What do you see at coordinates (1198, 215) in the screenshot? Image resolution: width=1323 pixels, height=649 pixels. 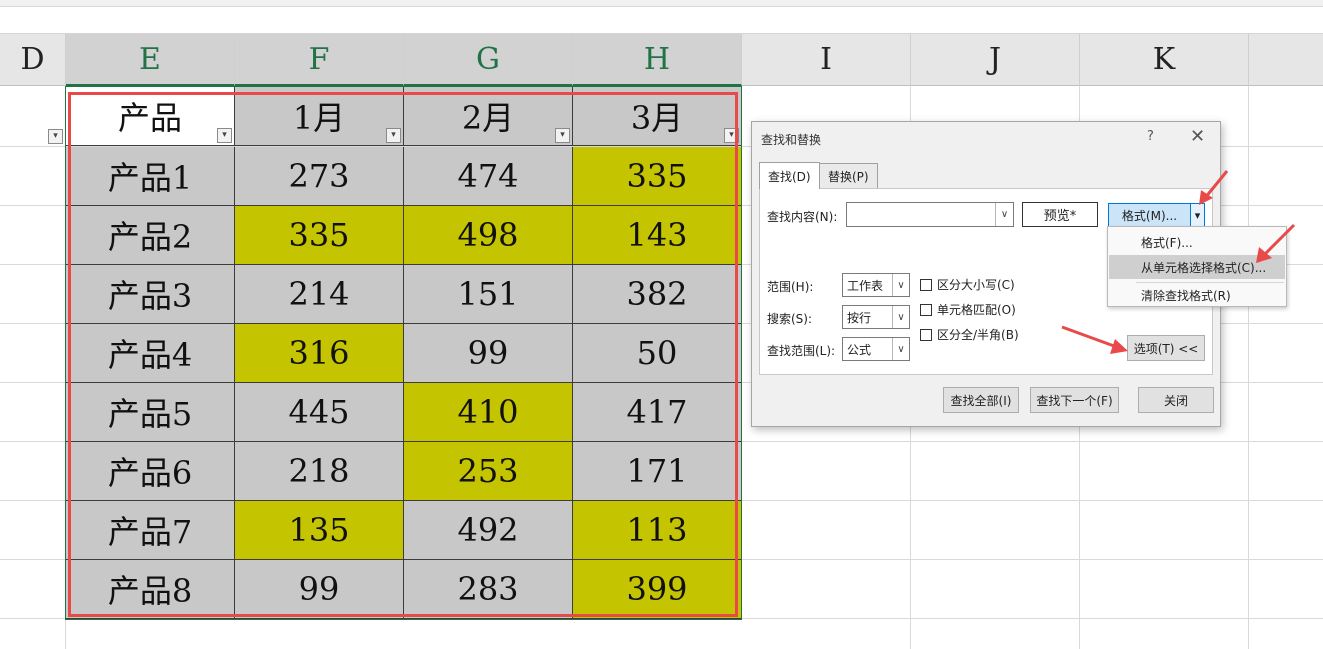 I see `format-dropdown-icon: ▾` at bounding box center [1198, 215].